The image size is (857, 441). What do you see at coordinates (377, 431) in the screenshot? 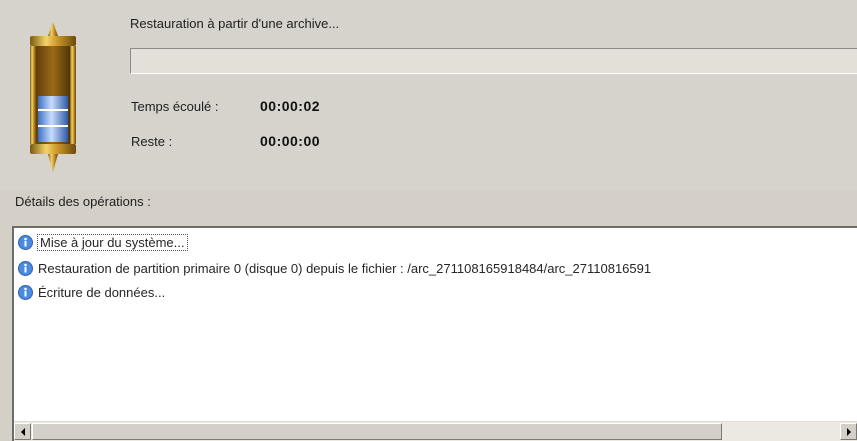
I see `scroll-thumb` at bounding box center [377, 431].